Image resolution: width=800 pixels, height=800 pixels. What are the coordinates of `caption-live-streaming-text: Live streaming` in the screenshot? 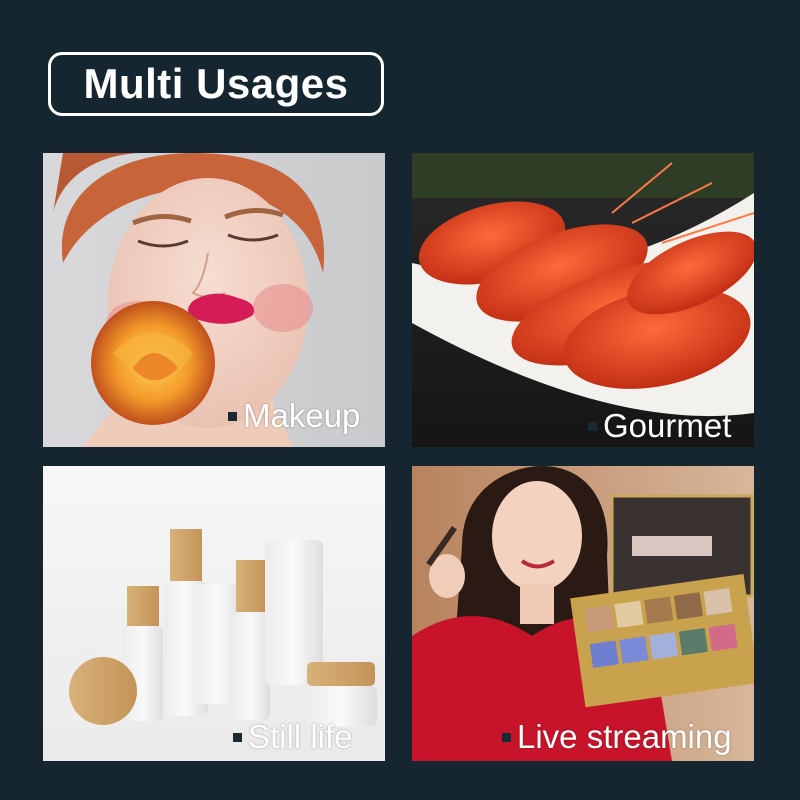 It's located at (624, 736).